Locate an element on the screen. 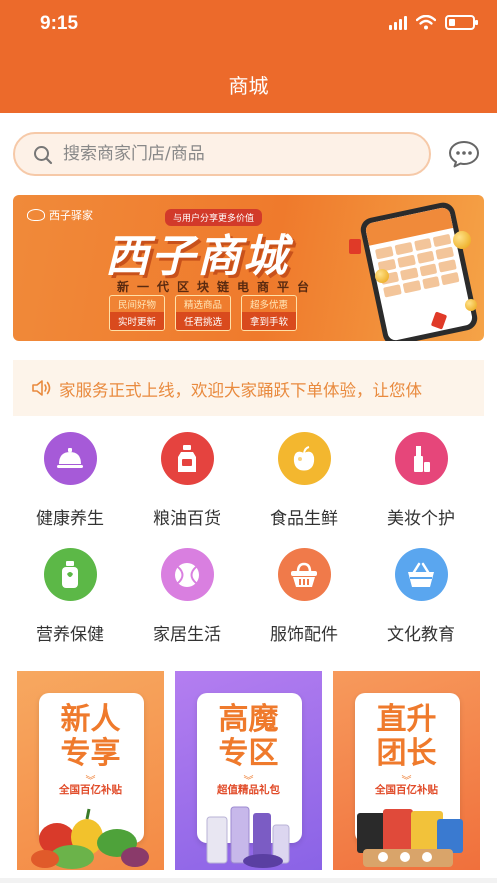  search-input is located at coordinates (238, 154).